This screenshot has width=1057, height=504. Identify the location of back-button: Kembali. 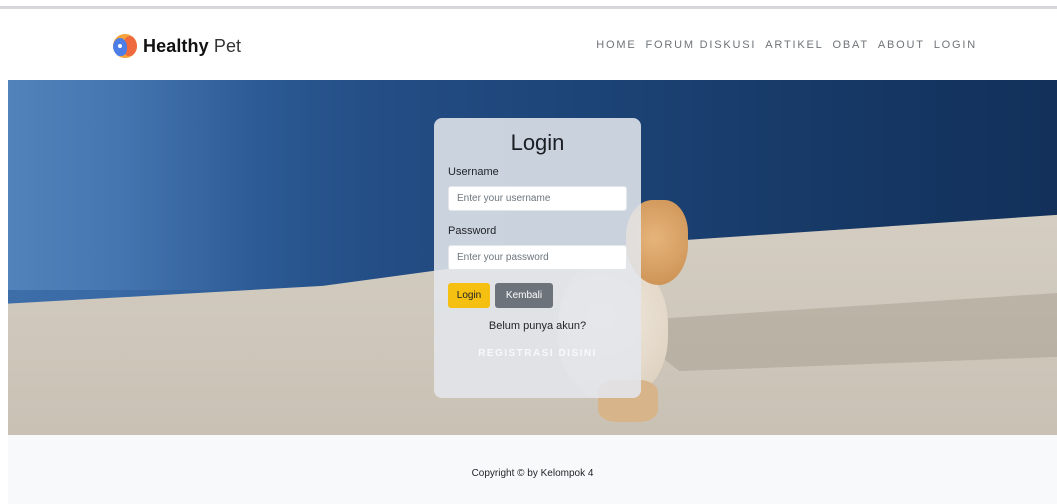
(524, 295).